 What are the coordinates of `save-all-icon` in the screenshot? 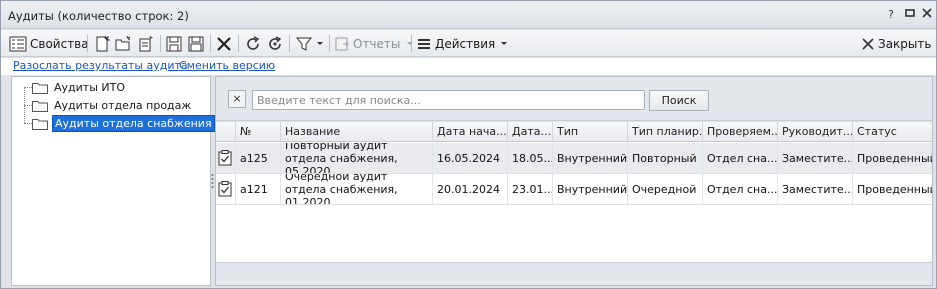 It's located at (196, 43).